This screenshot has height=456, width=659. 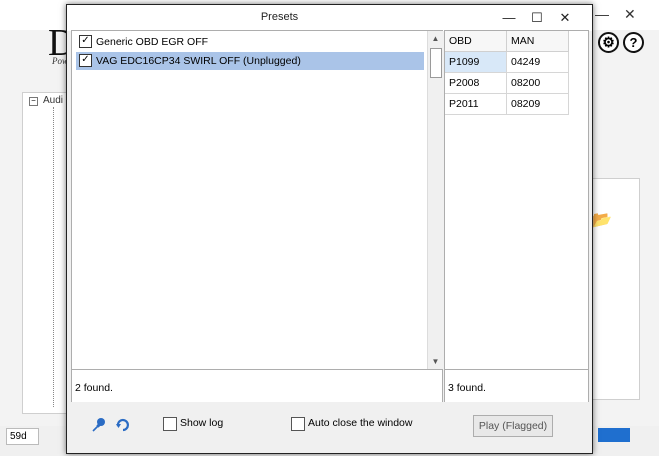 What do you see at coordinates (329, 18) in the screenshot?
I see `dialog-titlebar: Presets — ☐ ✕` at bounding box center [329, 18].